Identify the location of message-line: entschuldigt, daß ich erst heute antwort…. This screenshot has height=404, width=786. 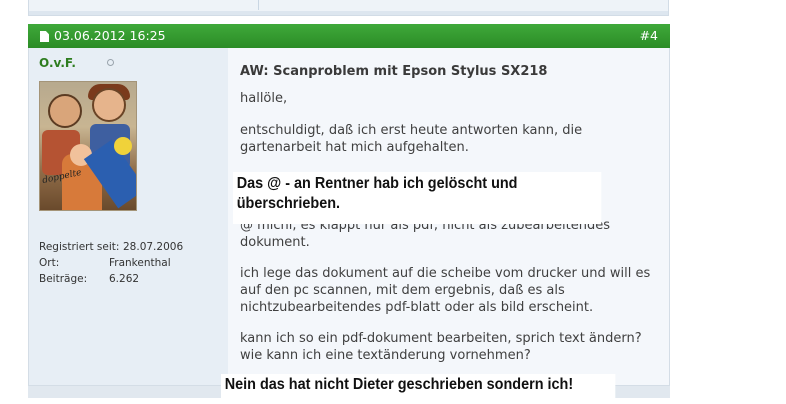
(411, 130).